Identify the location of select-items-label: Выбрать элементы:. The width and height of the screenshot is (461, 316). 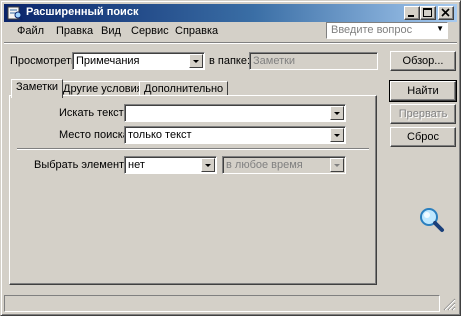
(85, 165).